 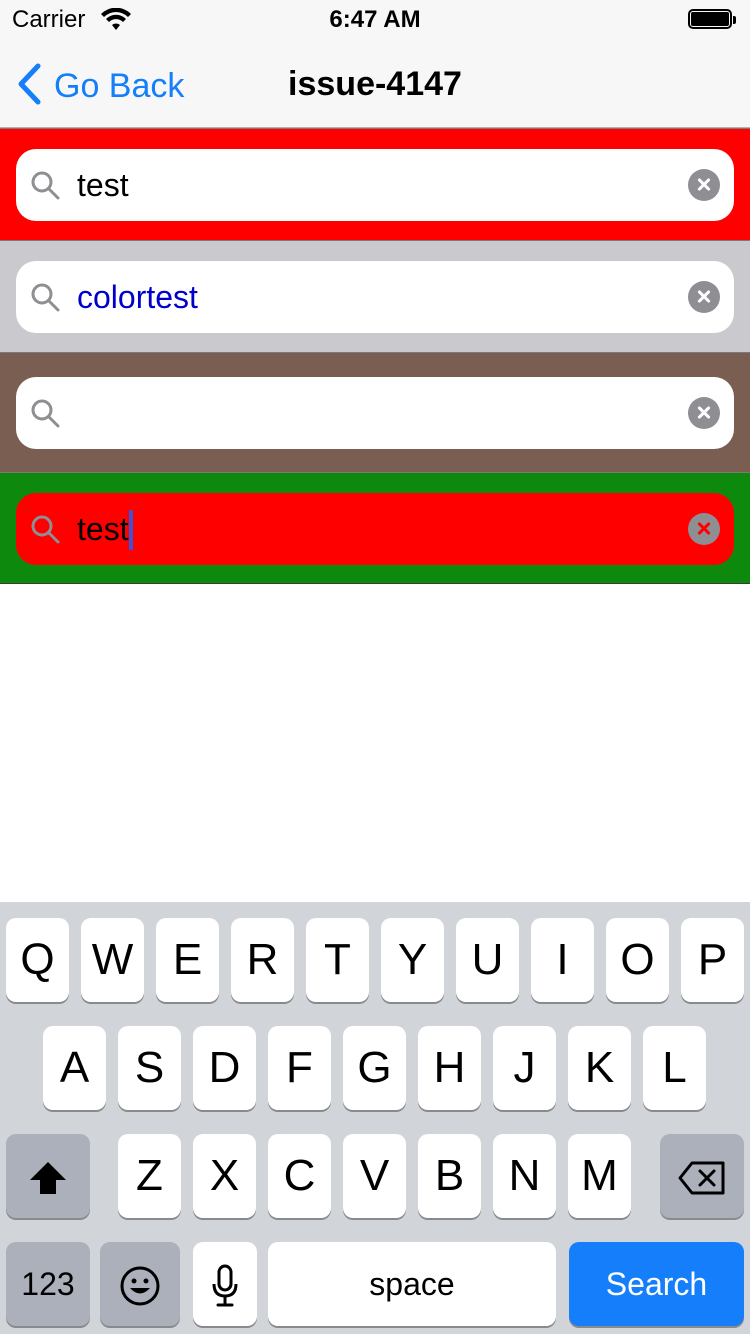 What do you see at coordinates (74, 1068) in the screenshot?
I see `key-a: A` at bounding box center [74, 1068].